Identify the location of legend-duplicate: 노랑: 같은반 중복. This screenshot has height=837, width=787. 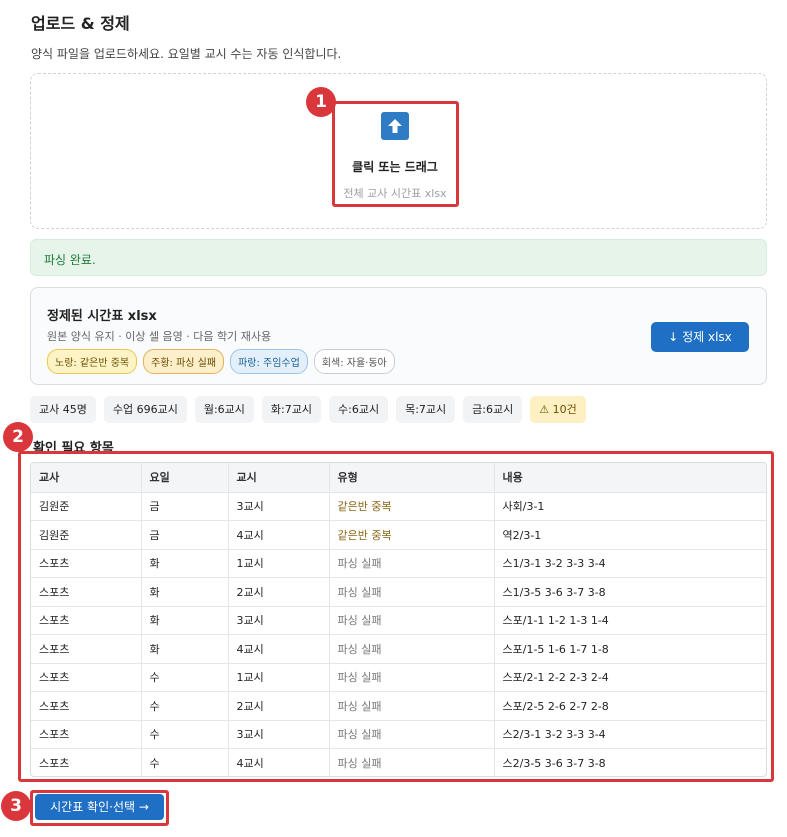
(92, 361).